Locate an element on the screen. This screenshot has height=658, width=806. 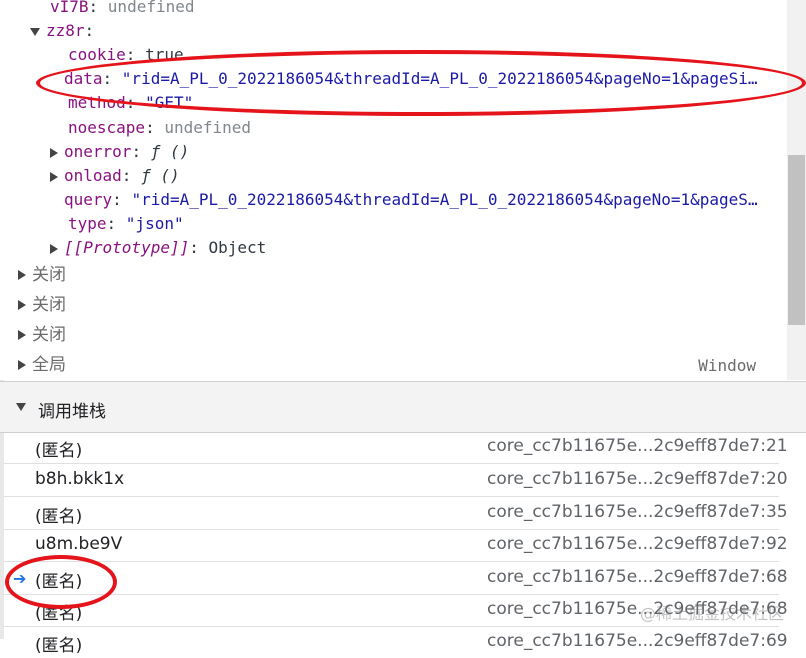
scope-line-vI7B: vI7B: undefined is located at coordinates (122, 9).